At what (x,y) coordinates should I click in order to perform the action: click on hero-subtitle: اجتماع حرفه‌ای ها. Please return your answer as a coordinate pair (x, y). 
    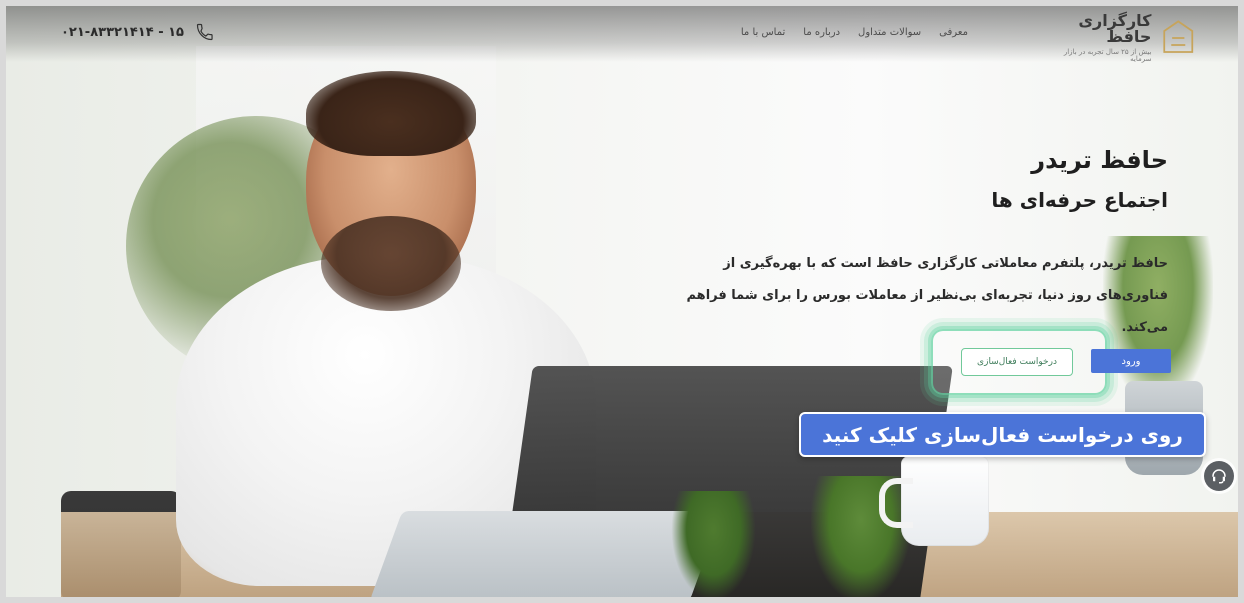
    Looking at the image, I should click on (1079, 200).